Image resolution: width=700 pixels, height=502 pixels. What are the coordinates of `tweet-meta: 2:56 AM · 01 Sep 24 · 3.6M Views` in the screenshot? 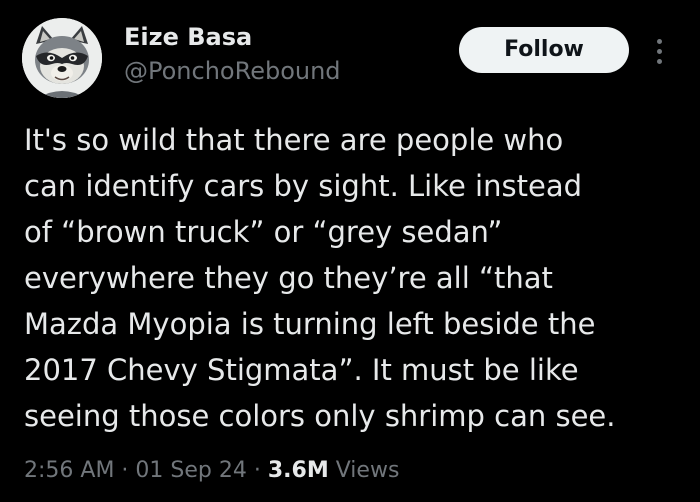 It's located at (211, 471).